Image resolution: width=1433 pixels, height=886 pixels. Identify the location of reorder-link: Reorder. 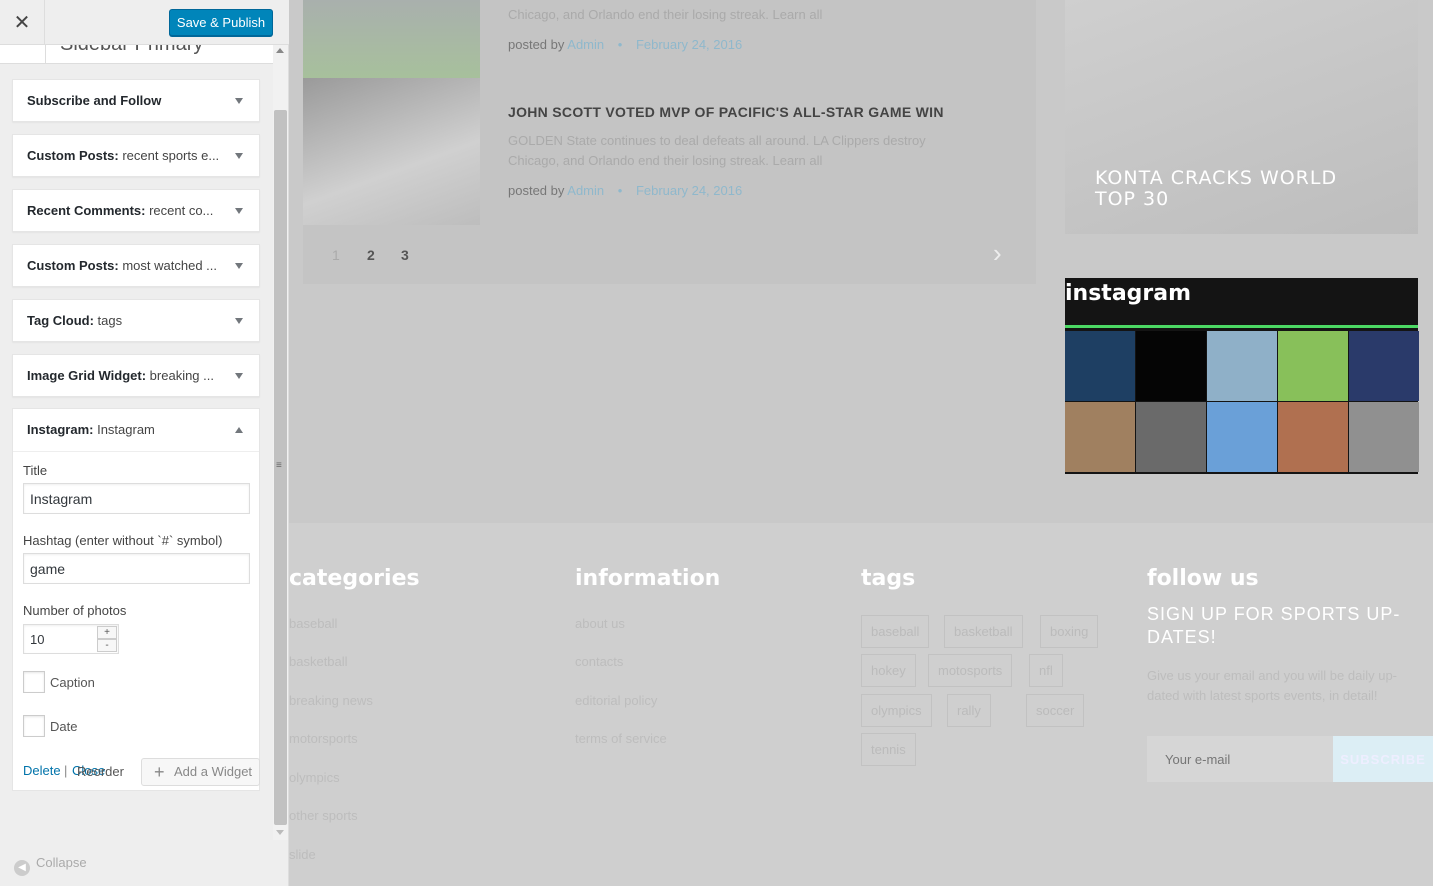
(100, 771).